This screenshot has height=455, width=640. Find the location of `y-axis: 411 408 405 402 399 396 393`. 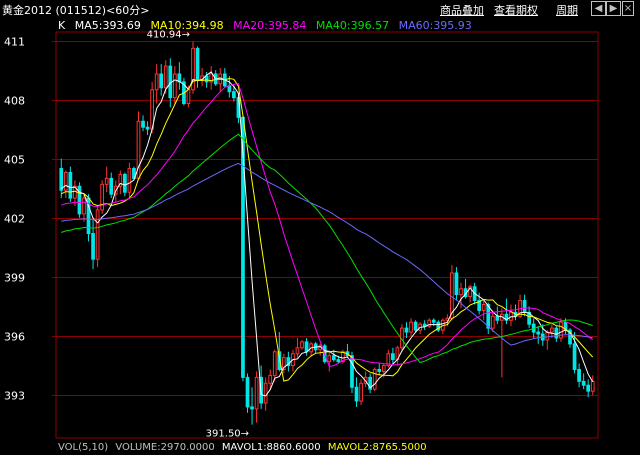

y-axis: 411 408 405 402 399 396 393 is located at coordinates (30, 219).